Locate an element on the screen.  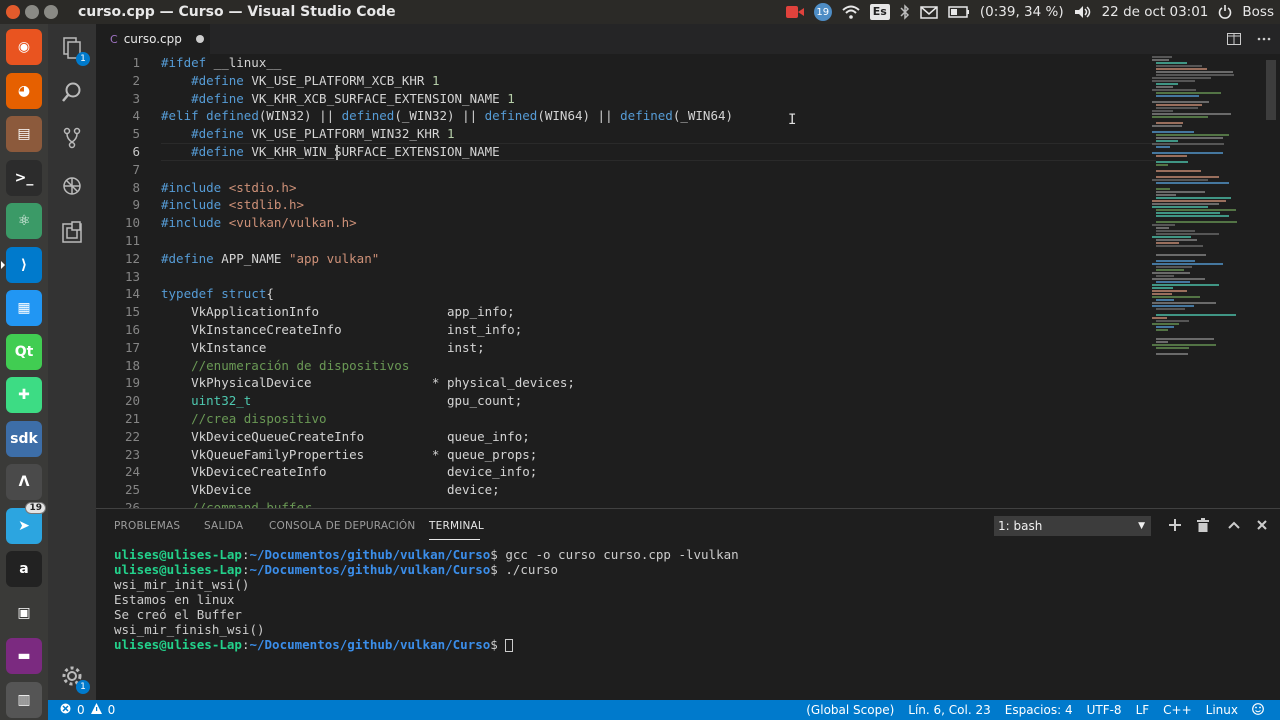
code-line: VkQueueFamilyProperties * queue_props; is located at coordinates (686, 455).